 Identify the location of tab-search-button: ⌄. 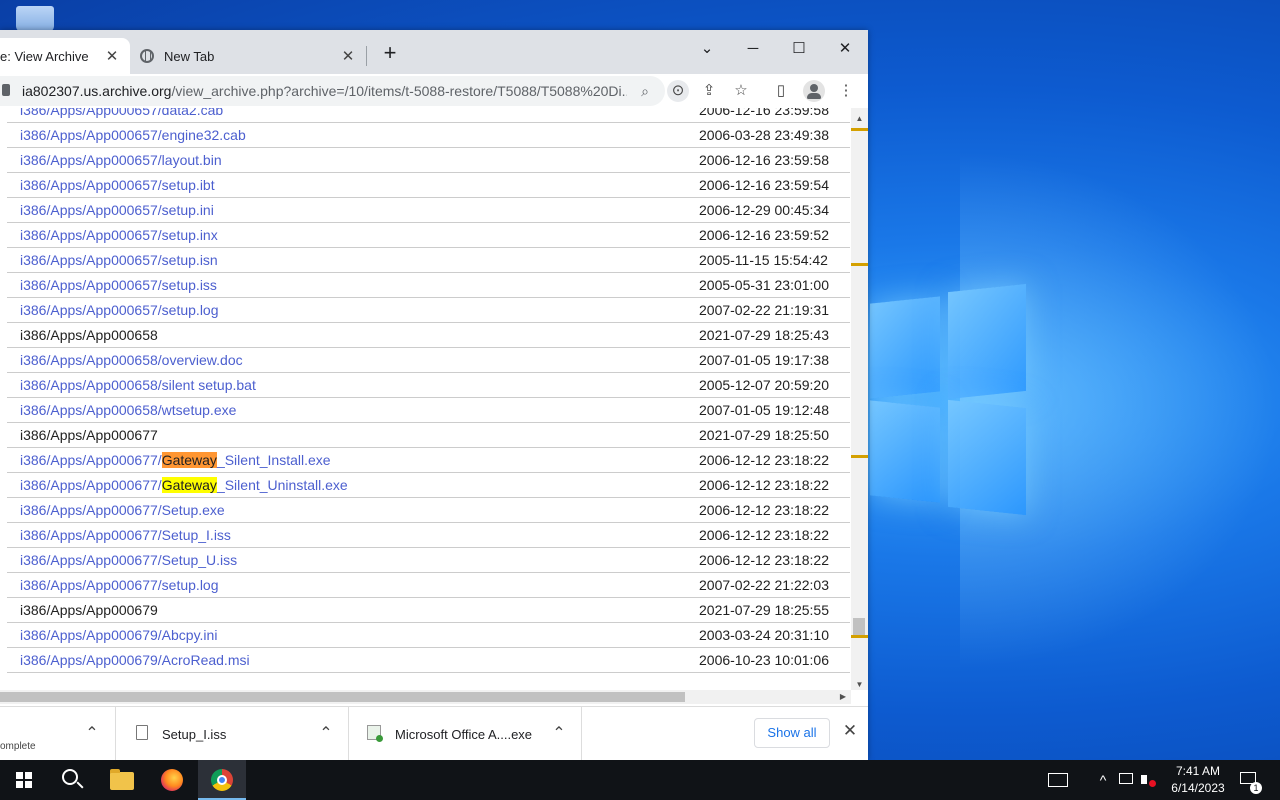
(707, 49).